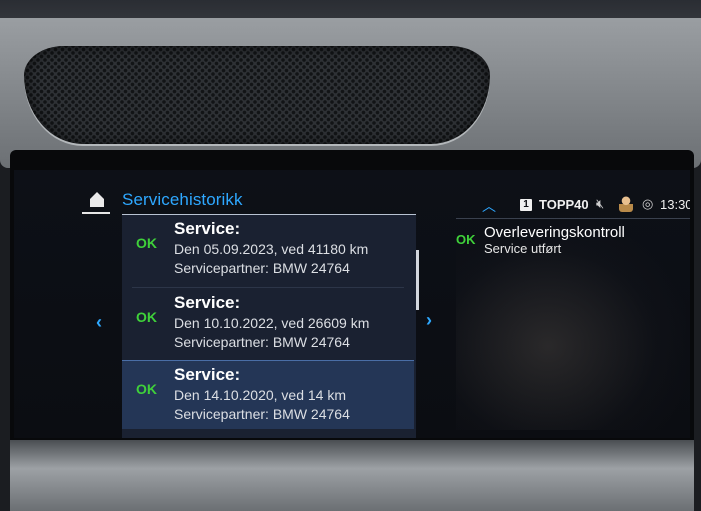 This screenshot has width=701, height=511. Describe the element at coordinates (260, 395) in the screenshot. I see `service-date-mileage: Den 14.10.2020, ved 14 km` at that location.